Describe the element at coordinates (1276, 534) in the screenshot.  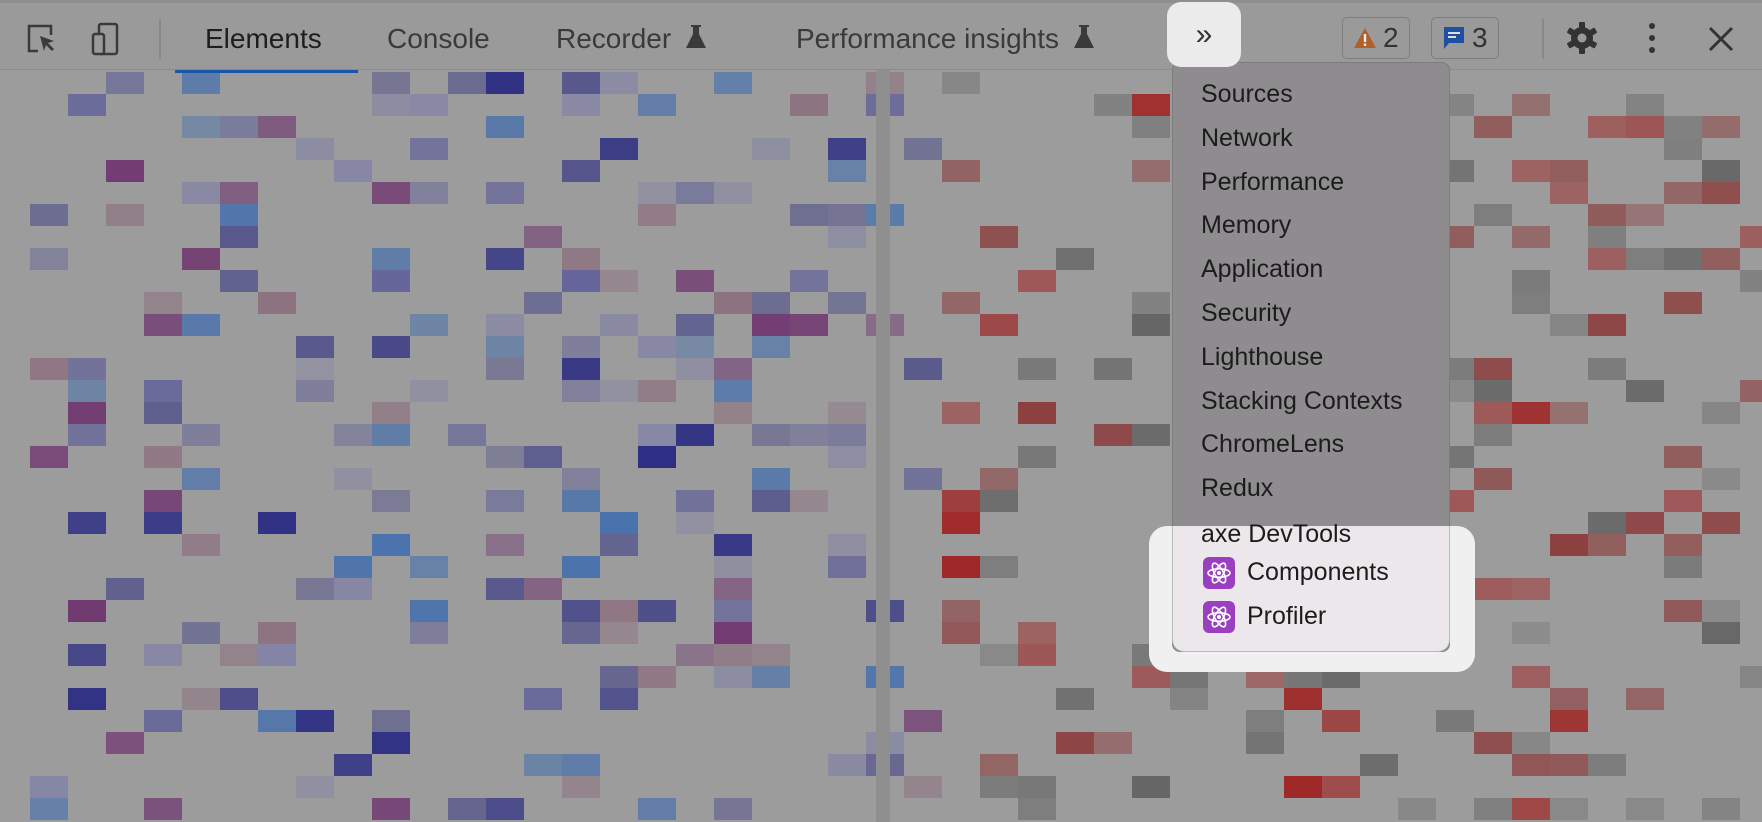
I see `menu-item-axe-devtools: axe DevTools` at that location.